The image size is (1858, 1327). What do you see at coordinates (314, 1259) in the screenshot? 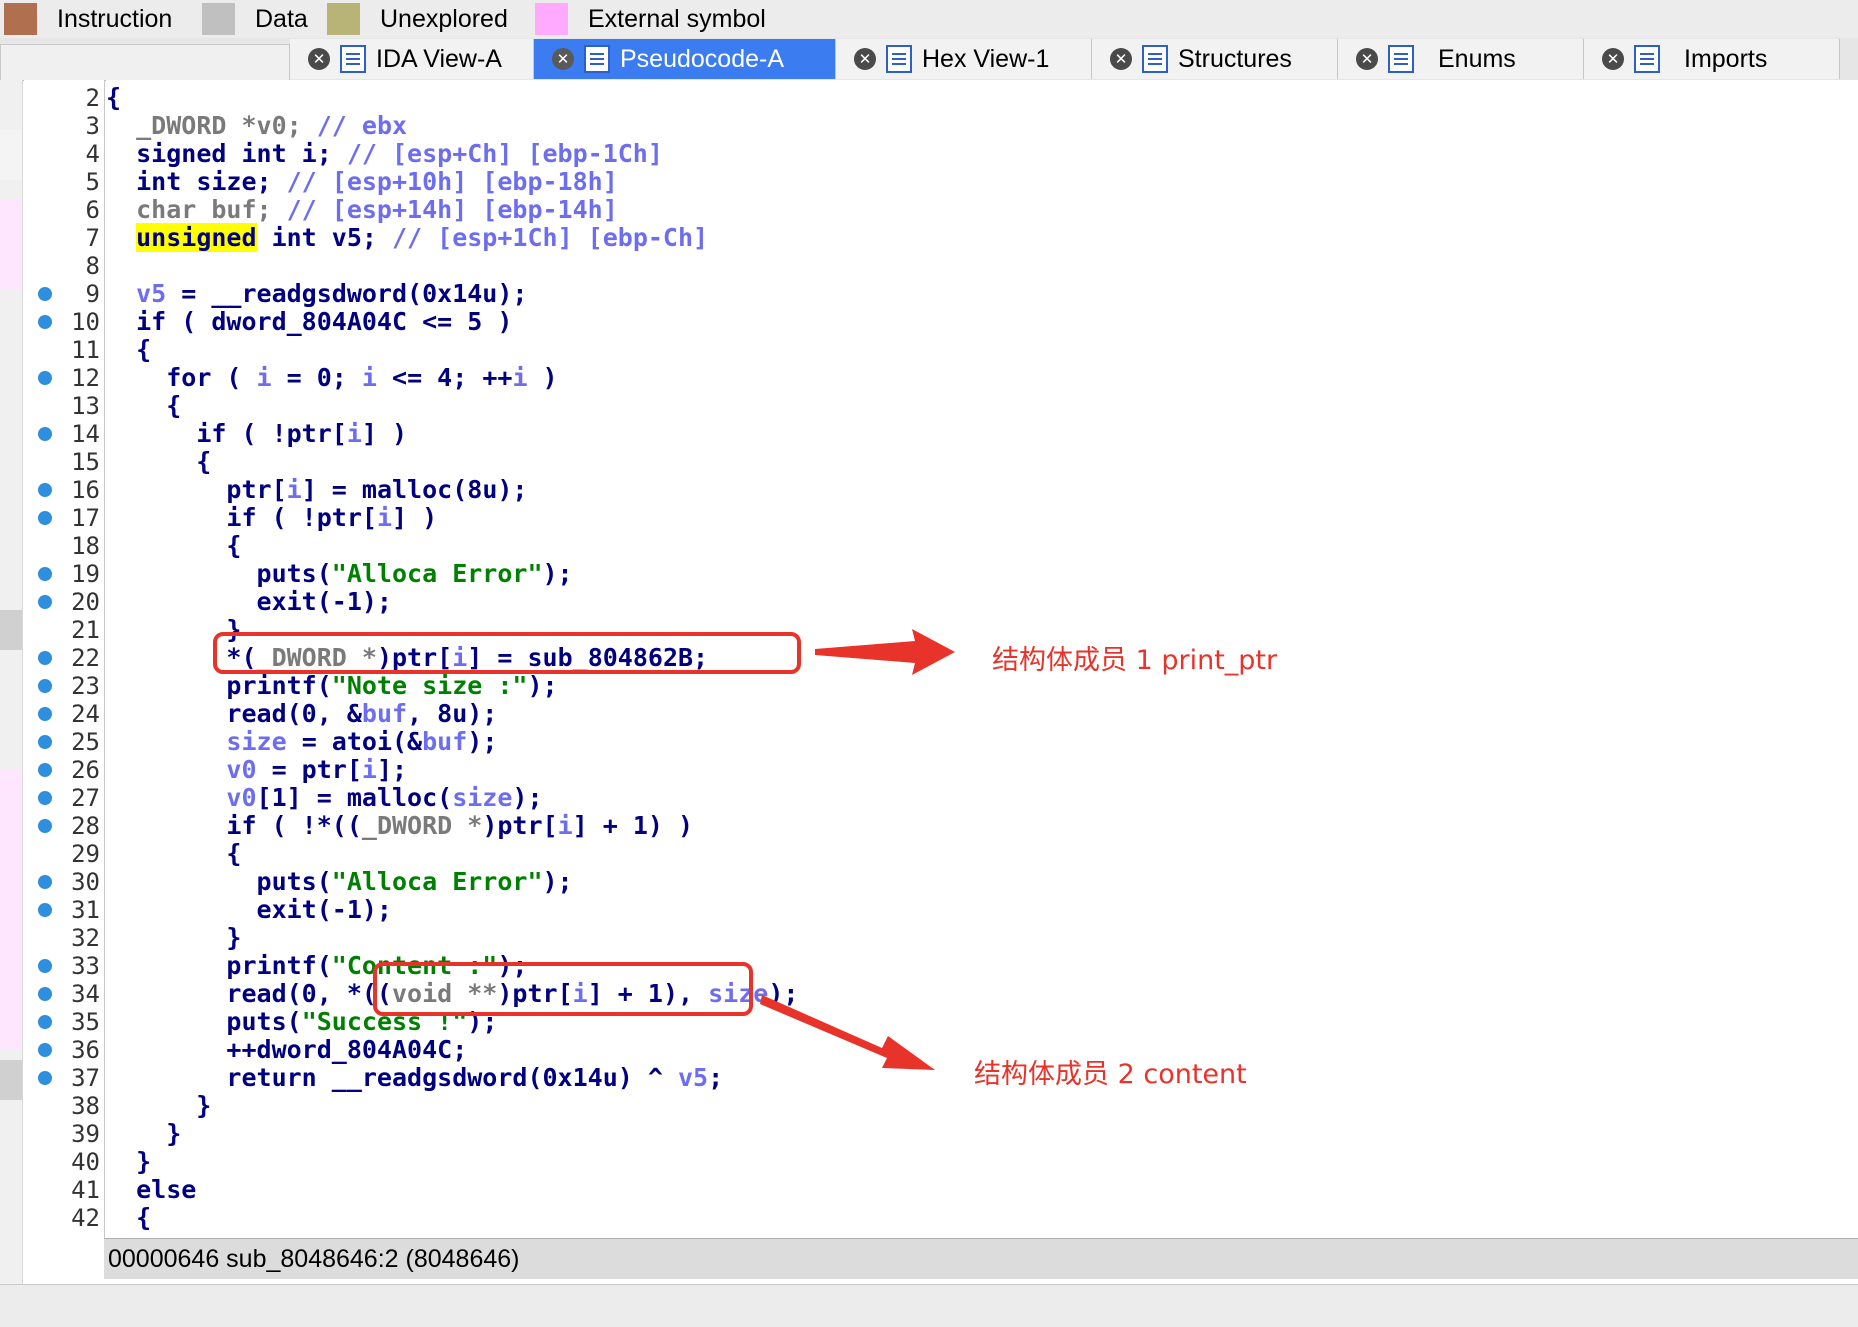
I see `status-text: 00000646 sub_8048646:2 (8048646)` at bounding box center [314, 1259].